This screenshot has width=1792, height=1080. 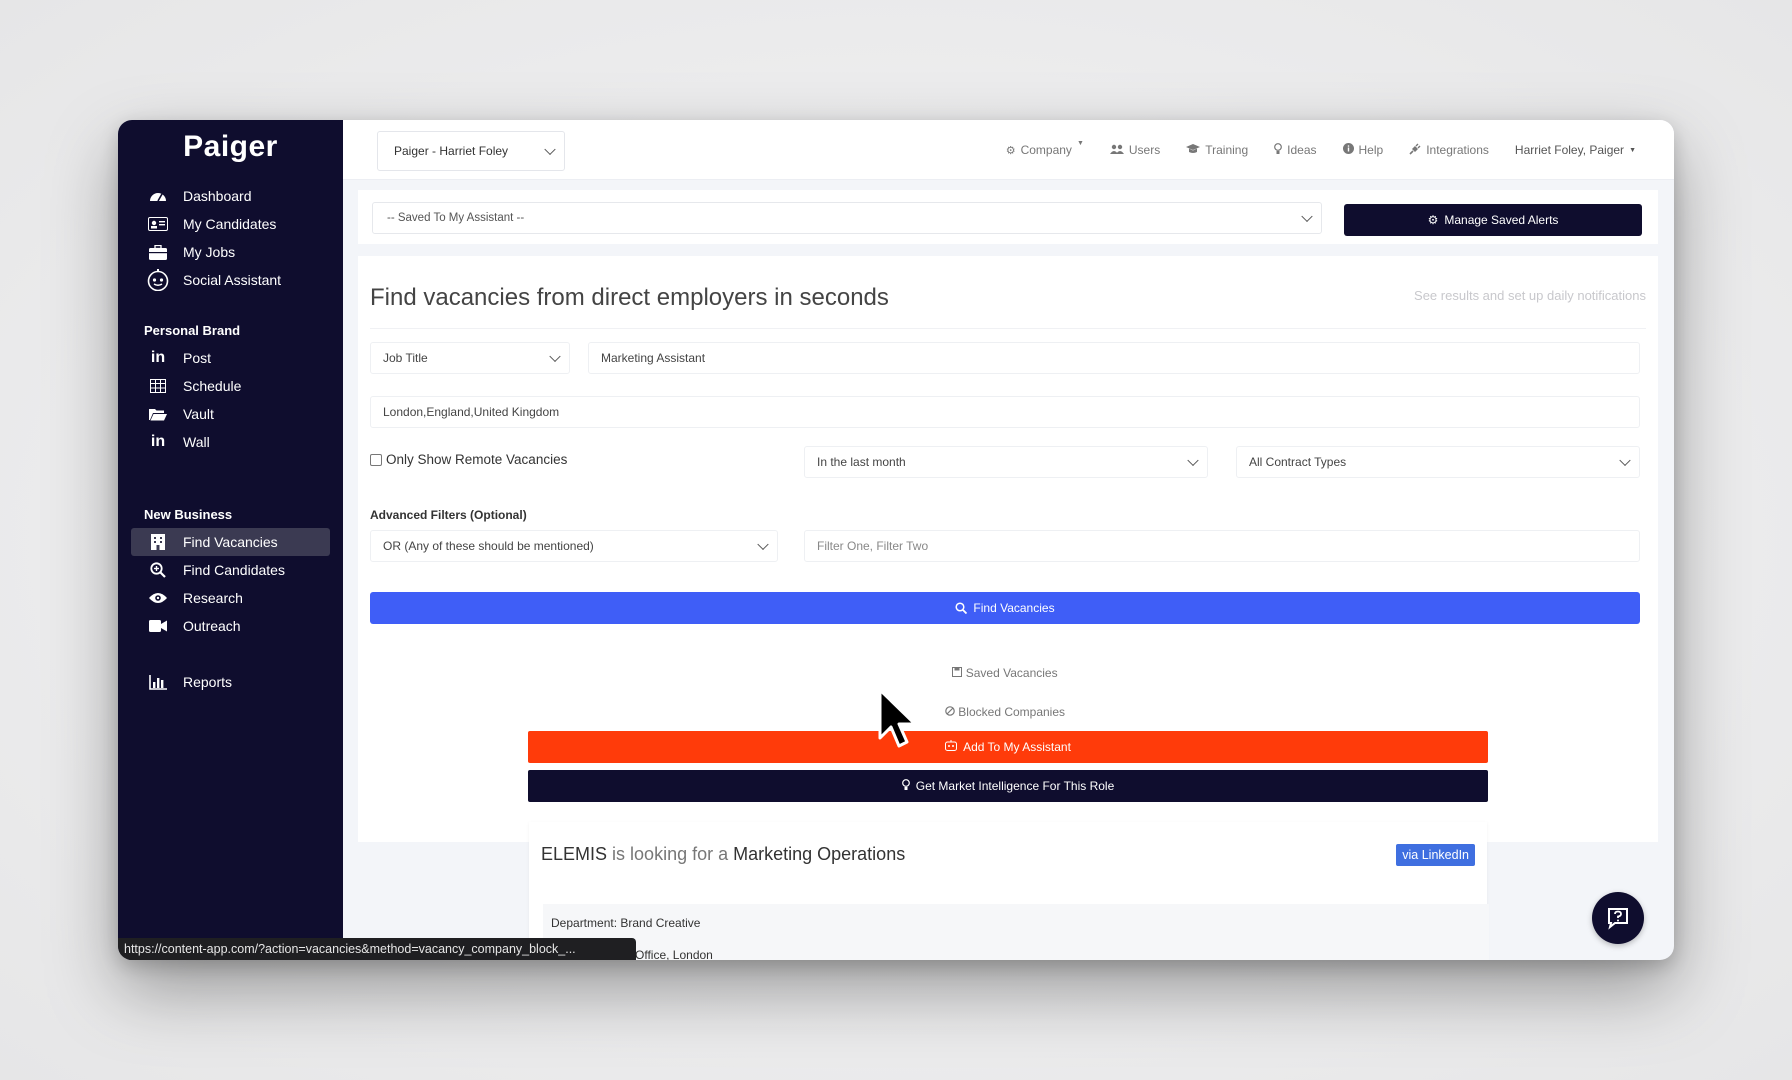 I want to click on sidebar-item-label: Find Vacancies, so click(x=230, y=542).